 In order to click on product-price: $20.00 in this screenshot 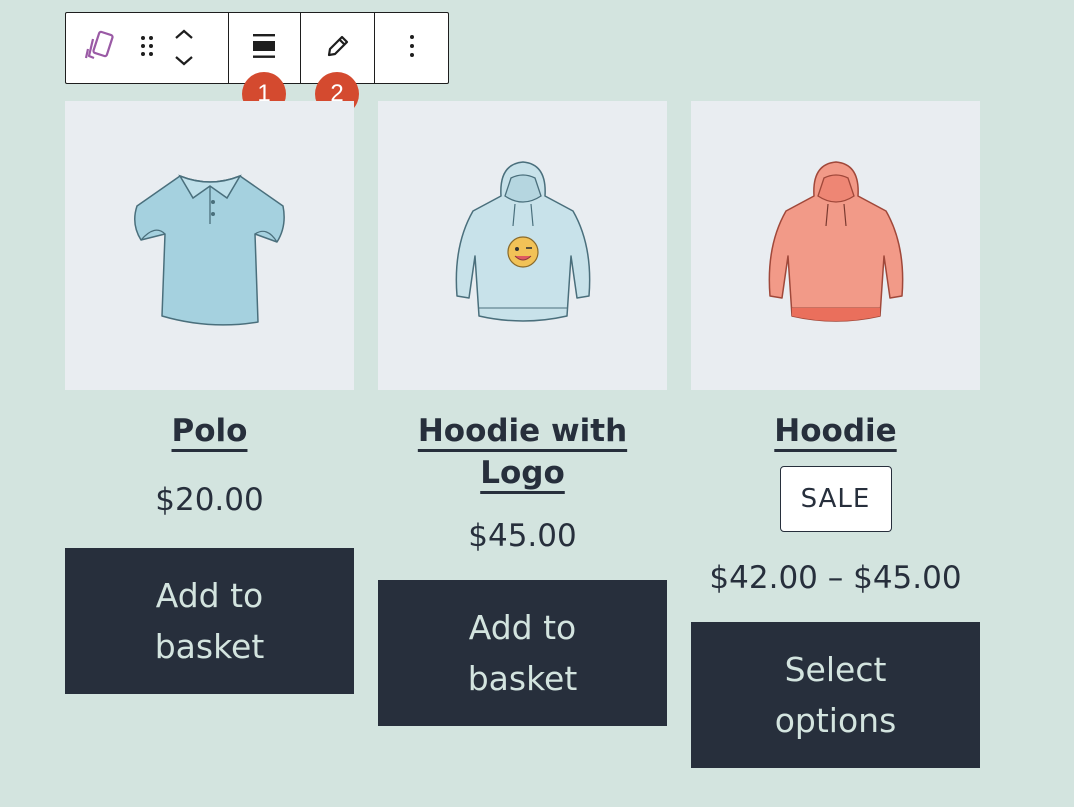, I will do `click(209, 500)`.